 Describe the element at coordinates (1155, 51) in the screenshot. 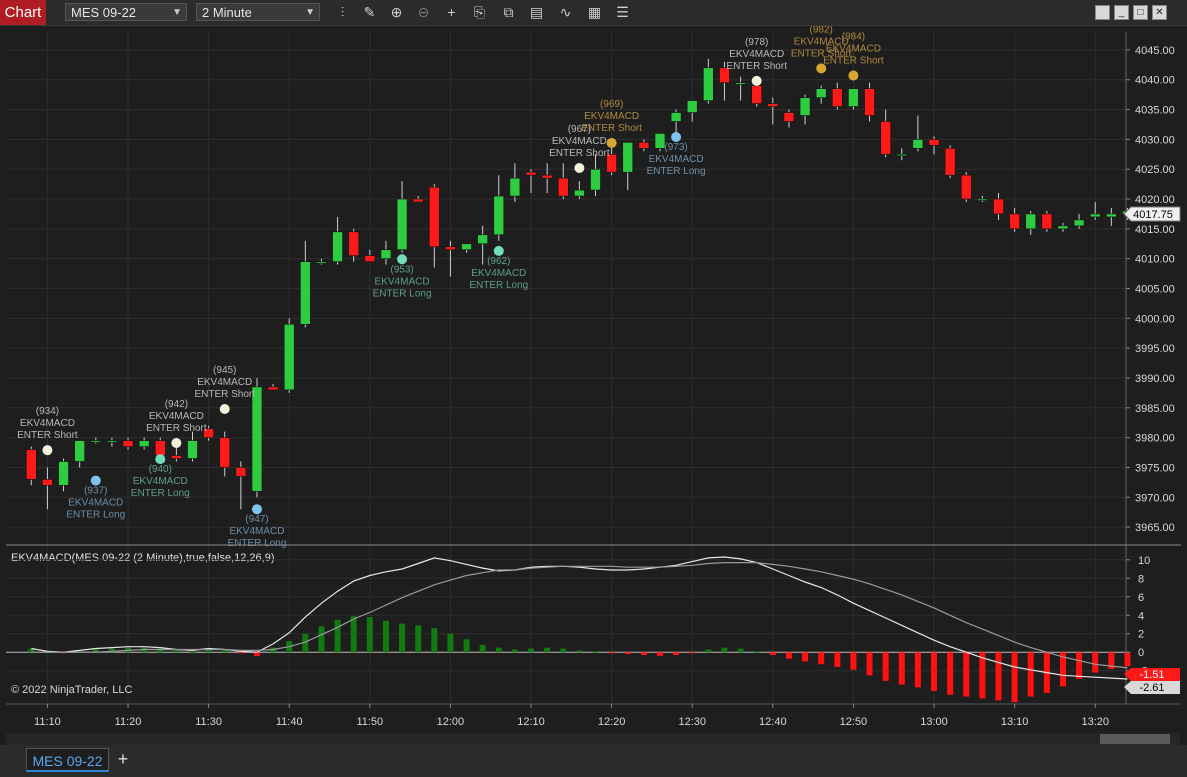

I see `price-tick-label: 4045.00` at that location.